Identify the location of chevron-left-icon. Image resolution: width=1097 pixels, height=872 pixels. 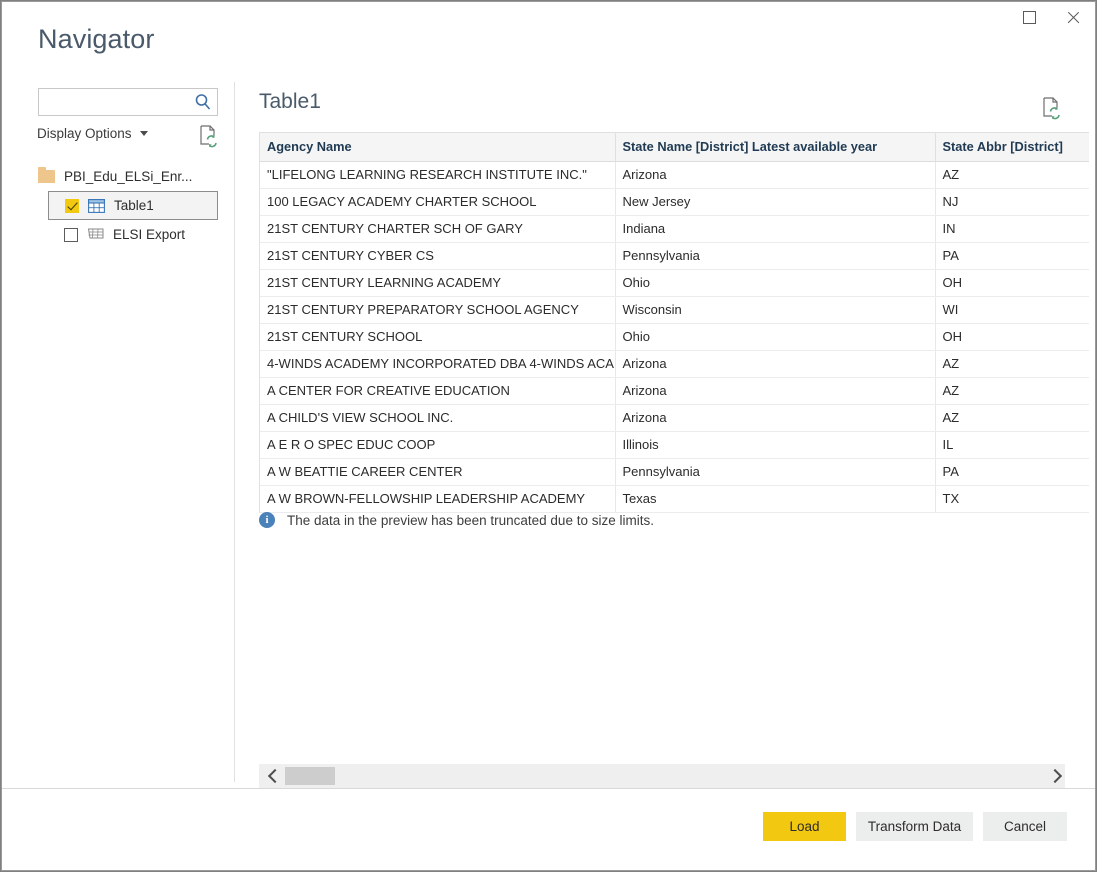
(272, 776).